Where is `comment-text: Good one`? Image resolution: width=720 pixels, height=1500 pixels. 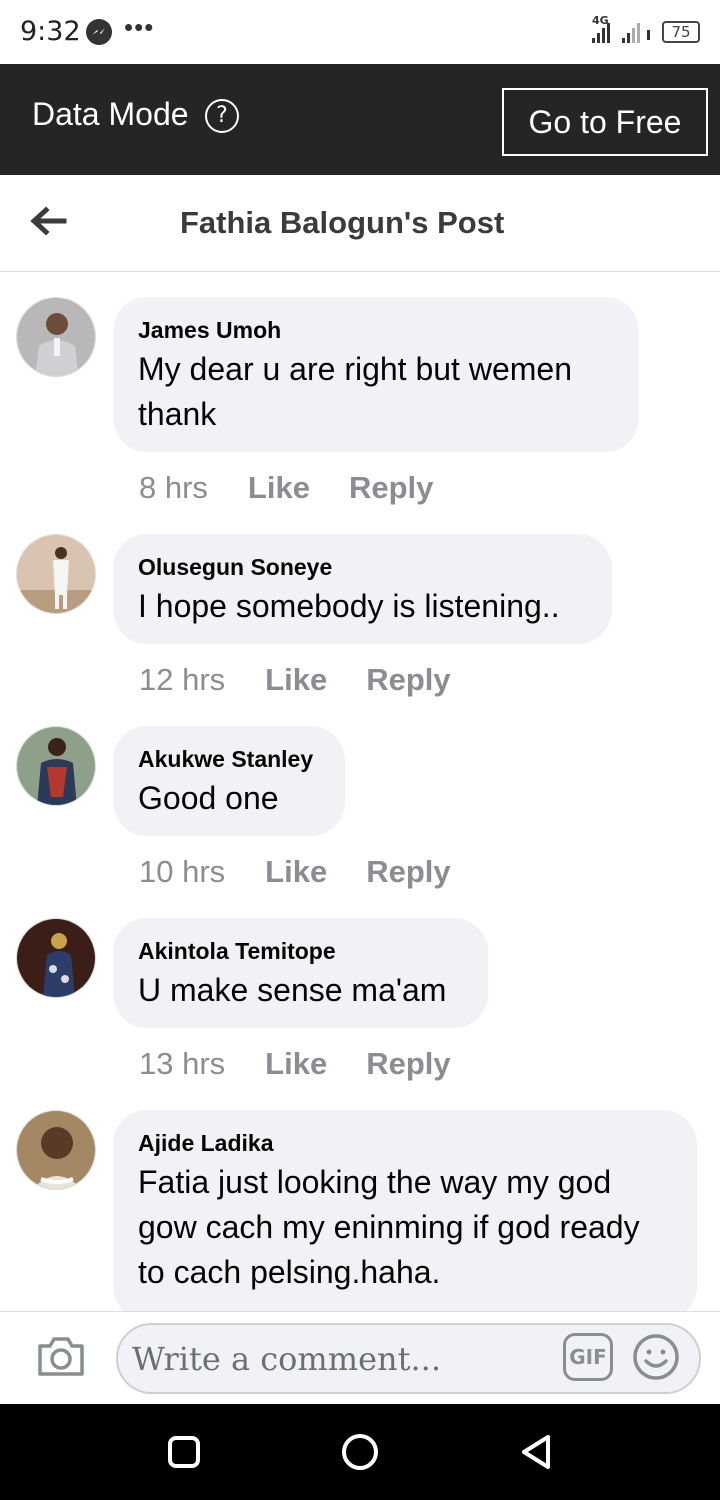 comment-text: Good one is located at coordinates (208, 798).